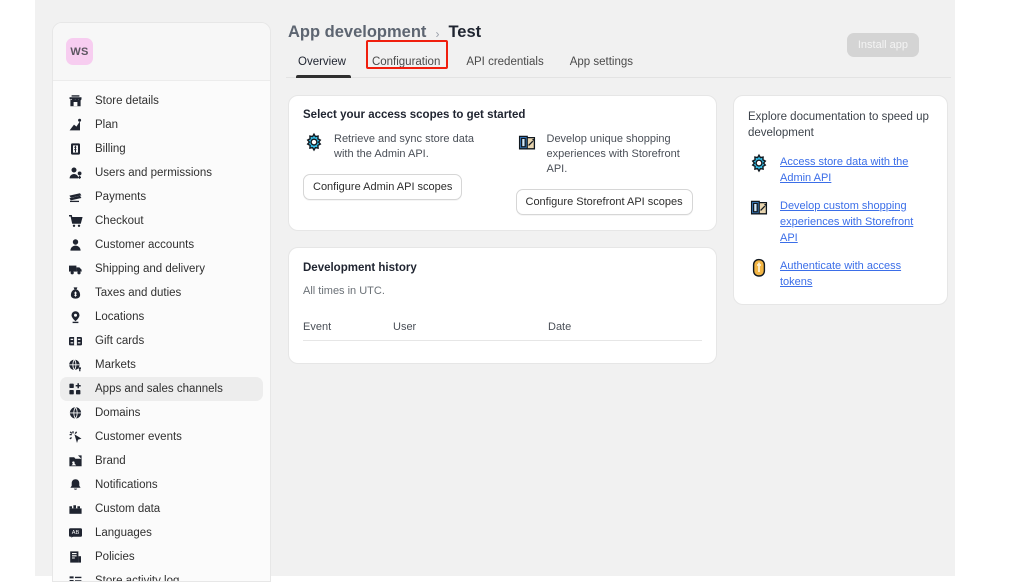 Image resolution: width=1024 pixels, height=582 pixels. I want to click on sidebar-item-customer-accounts: Customer accounts, so click(161, 245).